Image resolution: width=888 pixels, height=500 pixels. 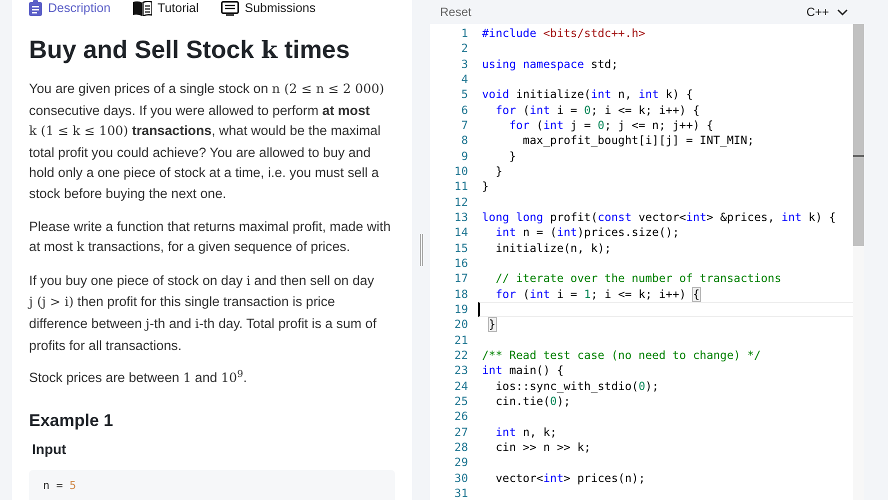 What do you see at coordinates (587, 95) in the screenshot?
I see `code-line: void initialize(int n, int k) {` at bounding box center [587, 95].